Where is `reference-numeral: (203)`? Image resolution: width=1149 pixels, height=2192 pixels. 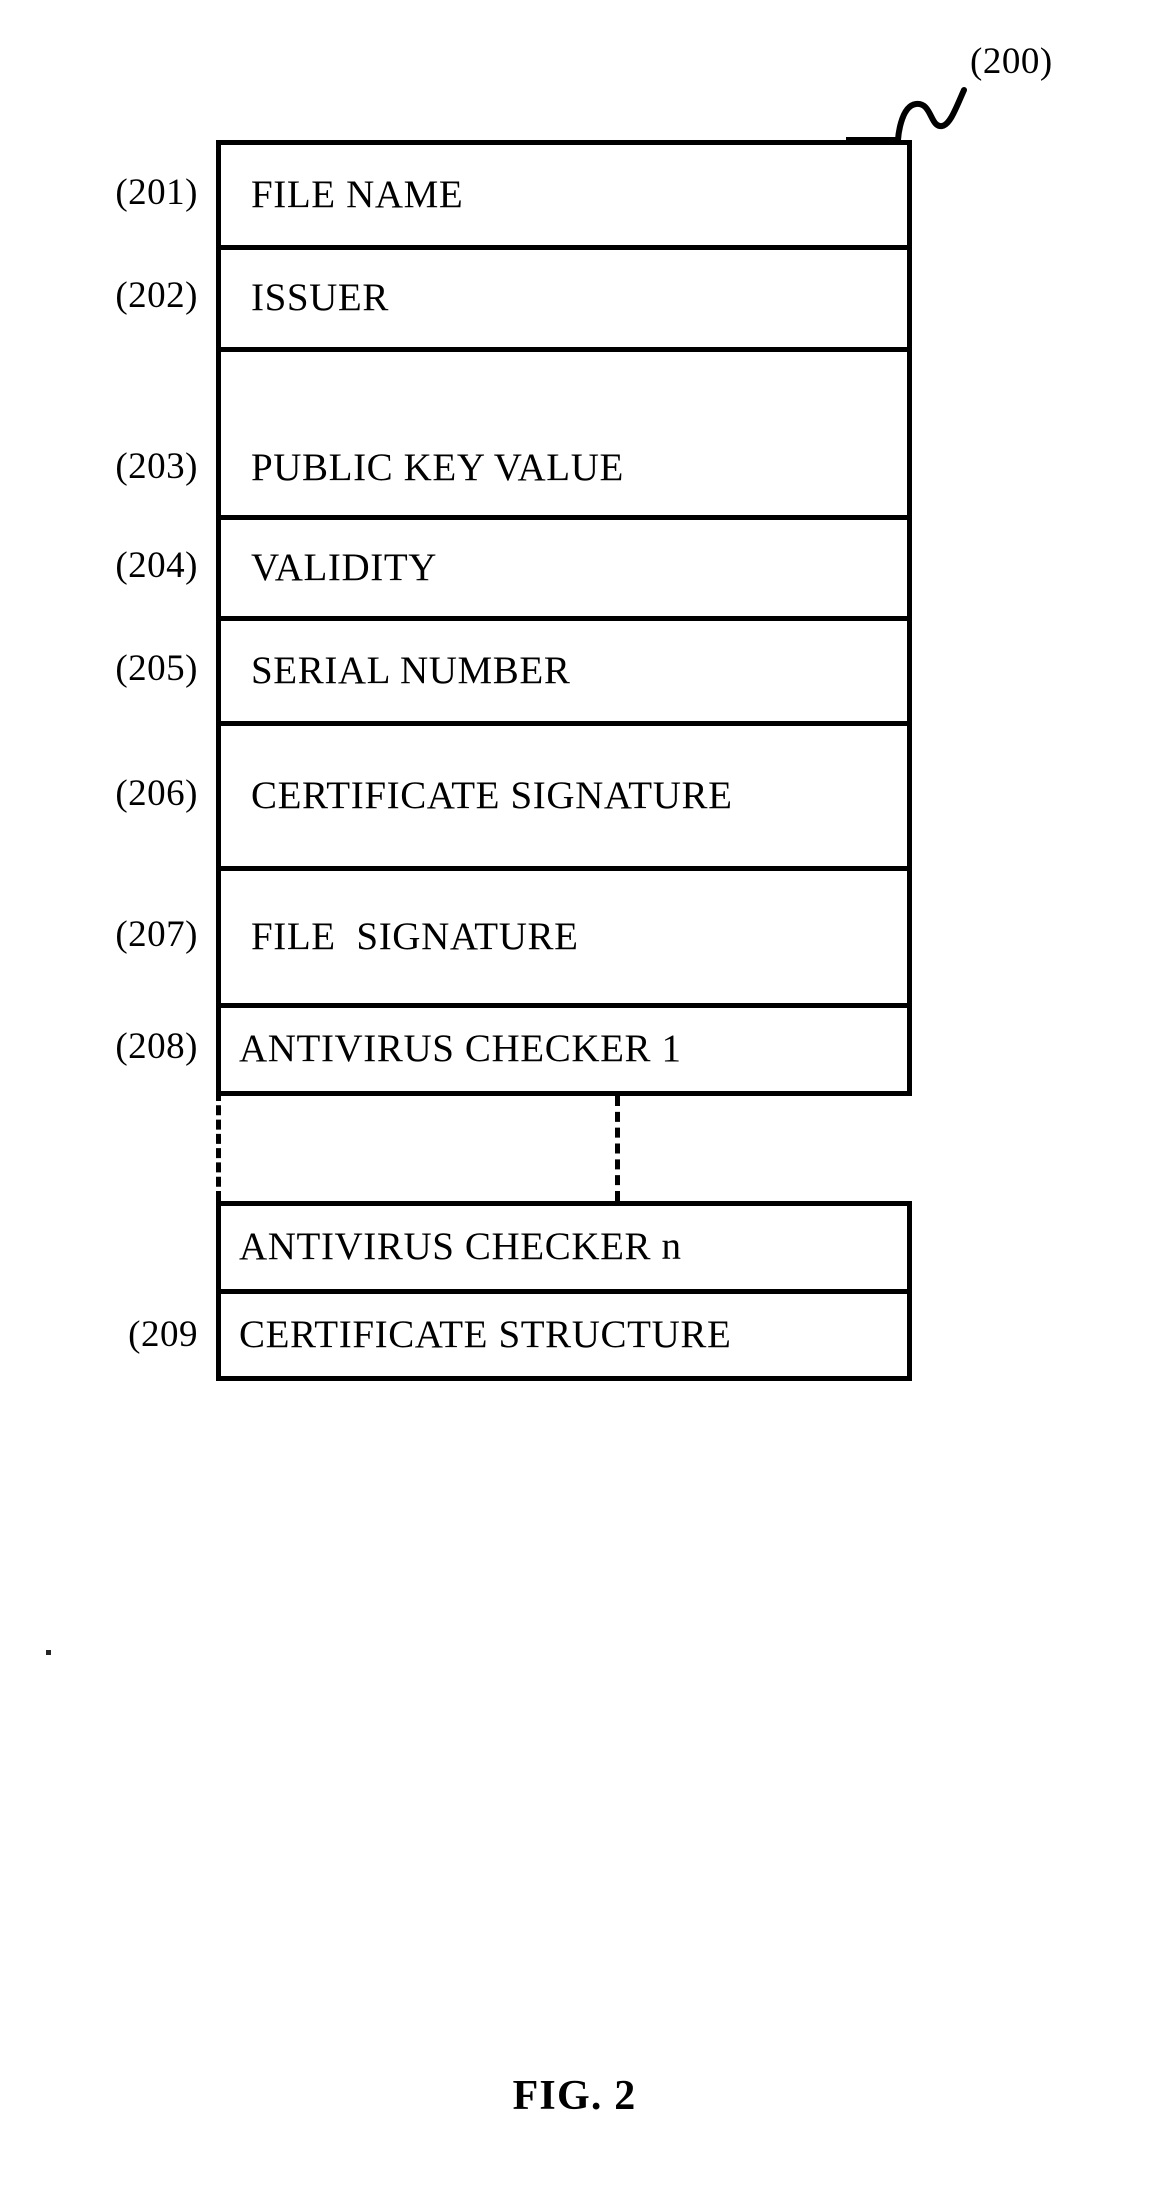
reference-numeral: (203) is located at coordinates (156, 466).